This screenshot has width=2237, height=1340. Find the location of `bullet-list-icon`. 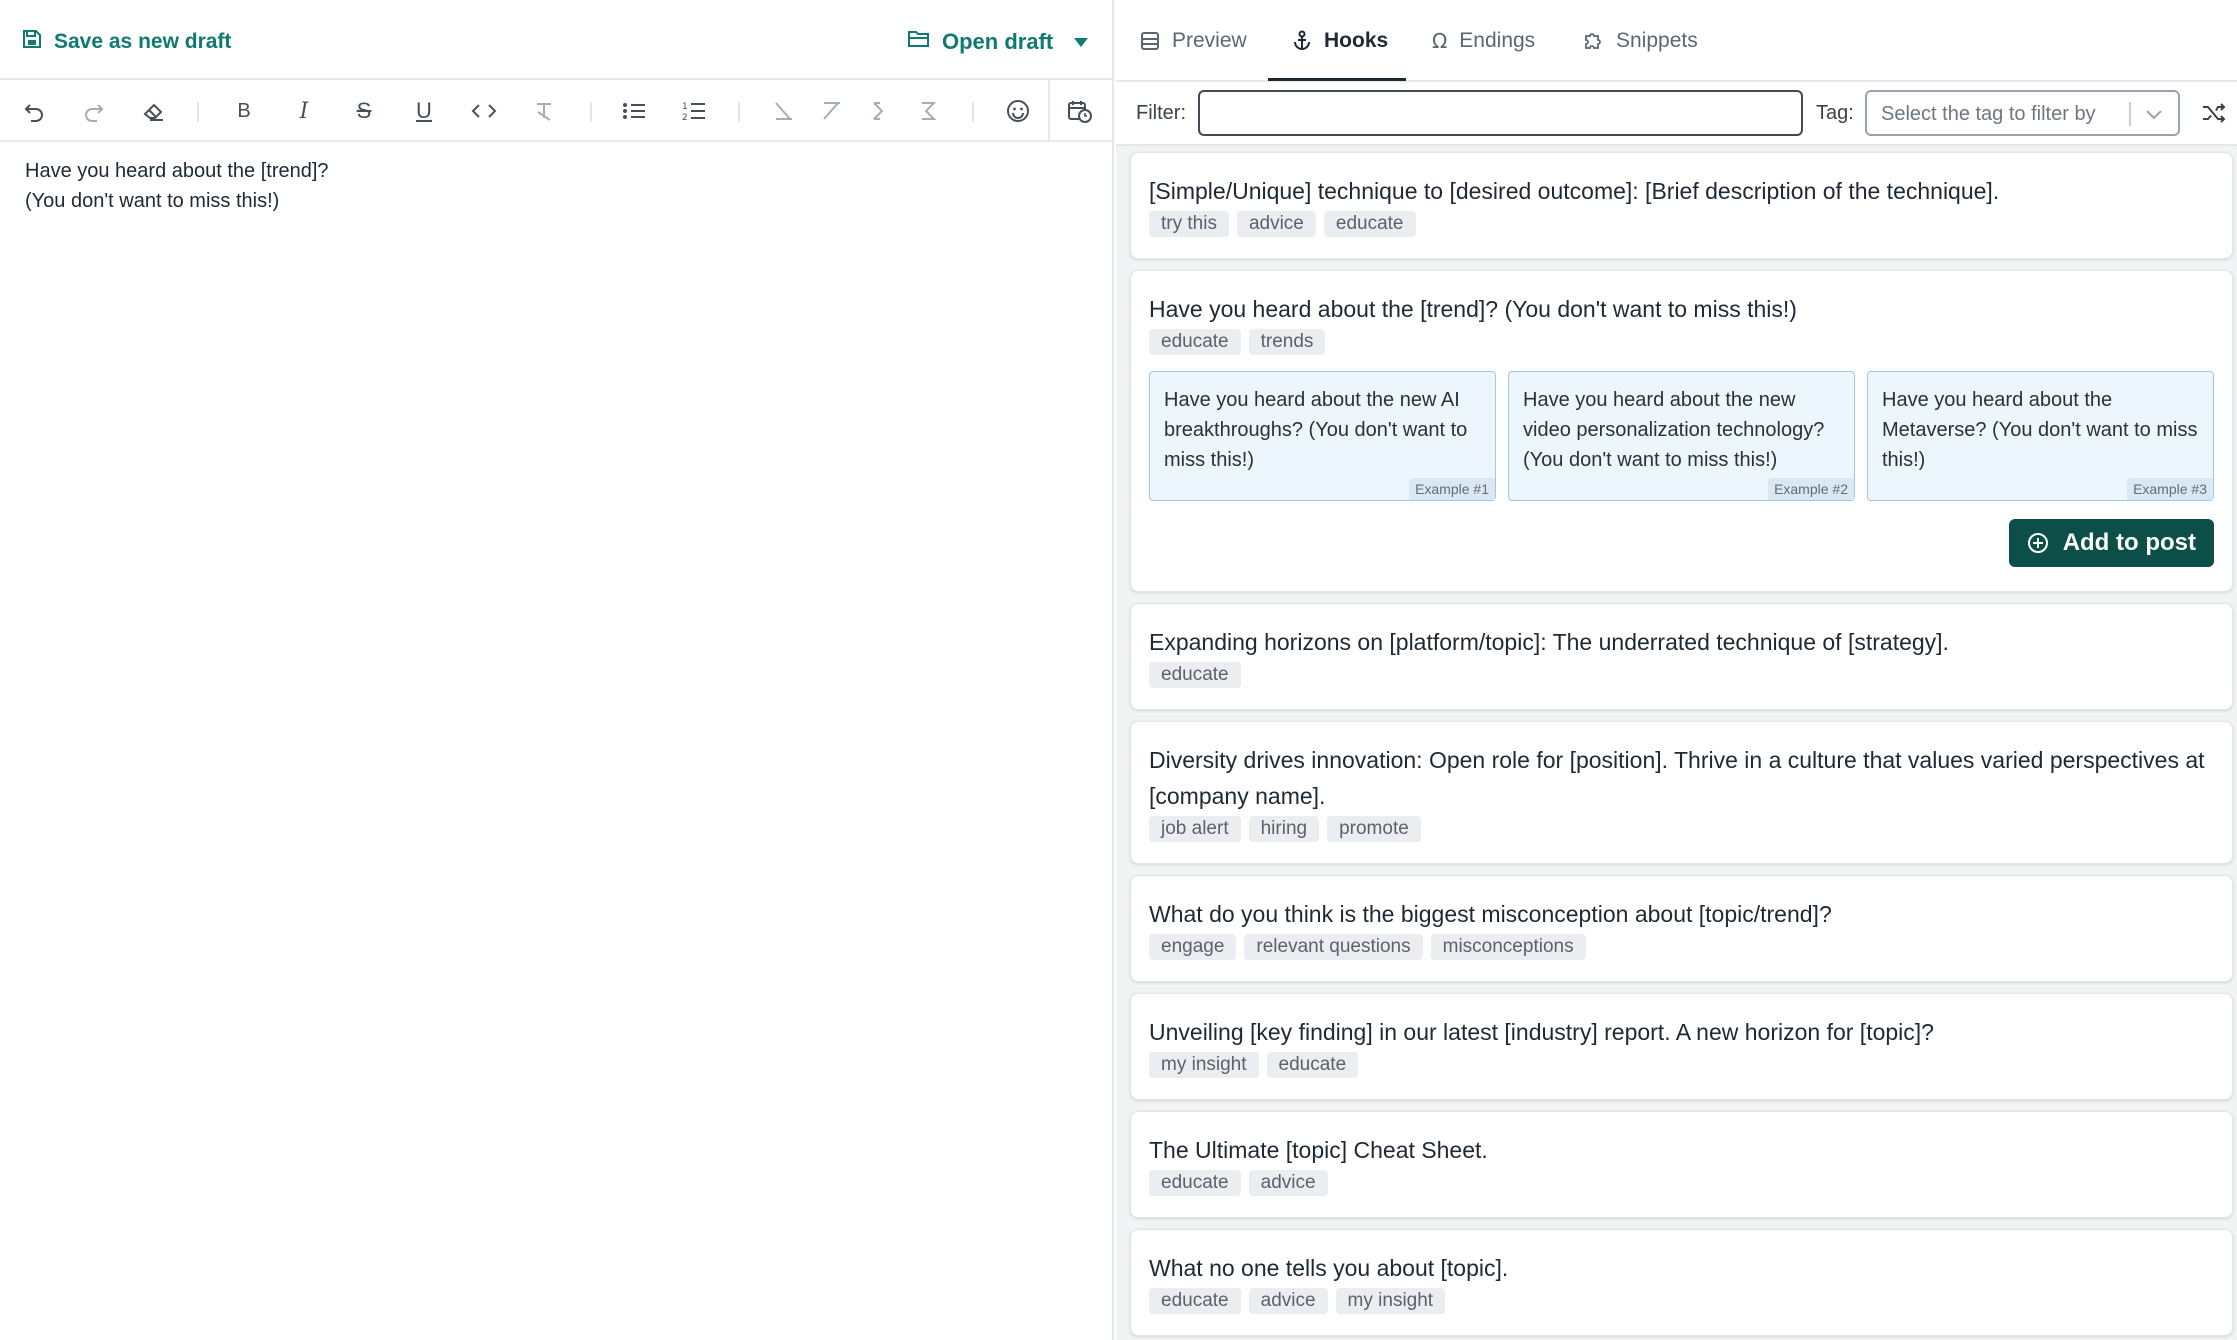

bullet-list-icon is located at coordinates (634, 111).